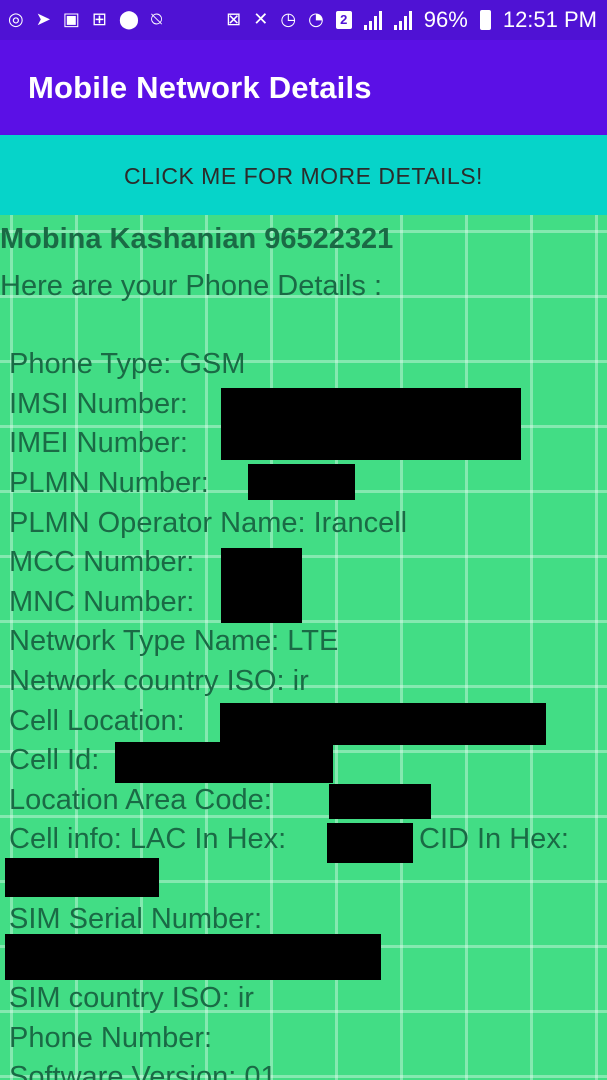 The height and width of the screenshot is (1080, 607). Describe the element at coordinates (156, 19) in the screenshot. I see `no-alarm-icon: ⍉` at that location.